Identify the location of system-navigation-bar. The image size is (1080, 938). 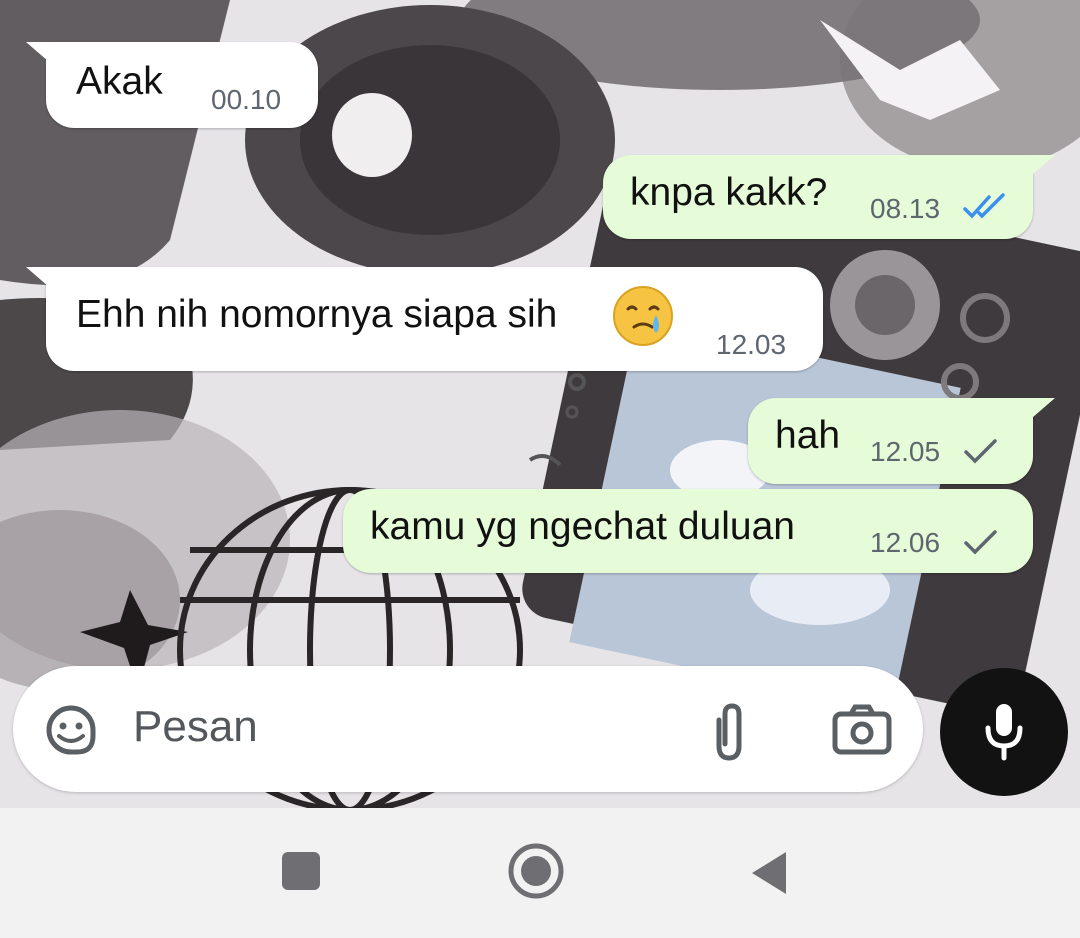
(540, 873).